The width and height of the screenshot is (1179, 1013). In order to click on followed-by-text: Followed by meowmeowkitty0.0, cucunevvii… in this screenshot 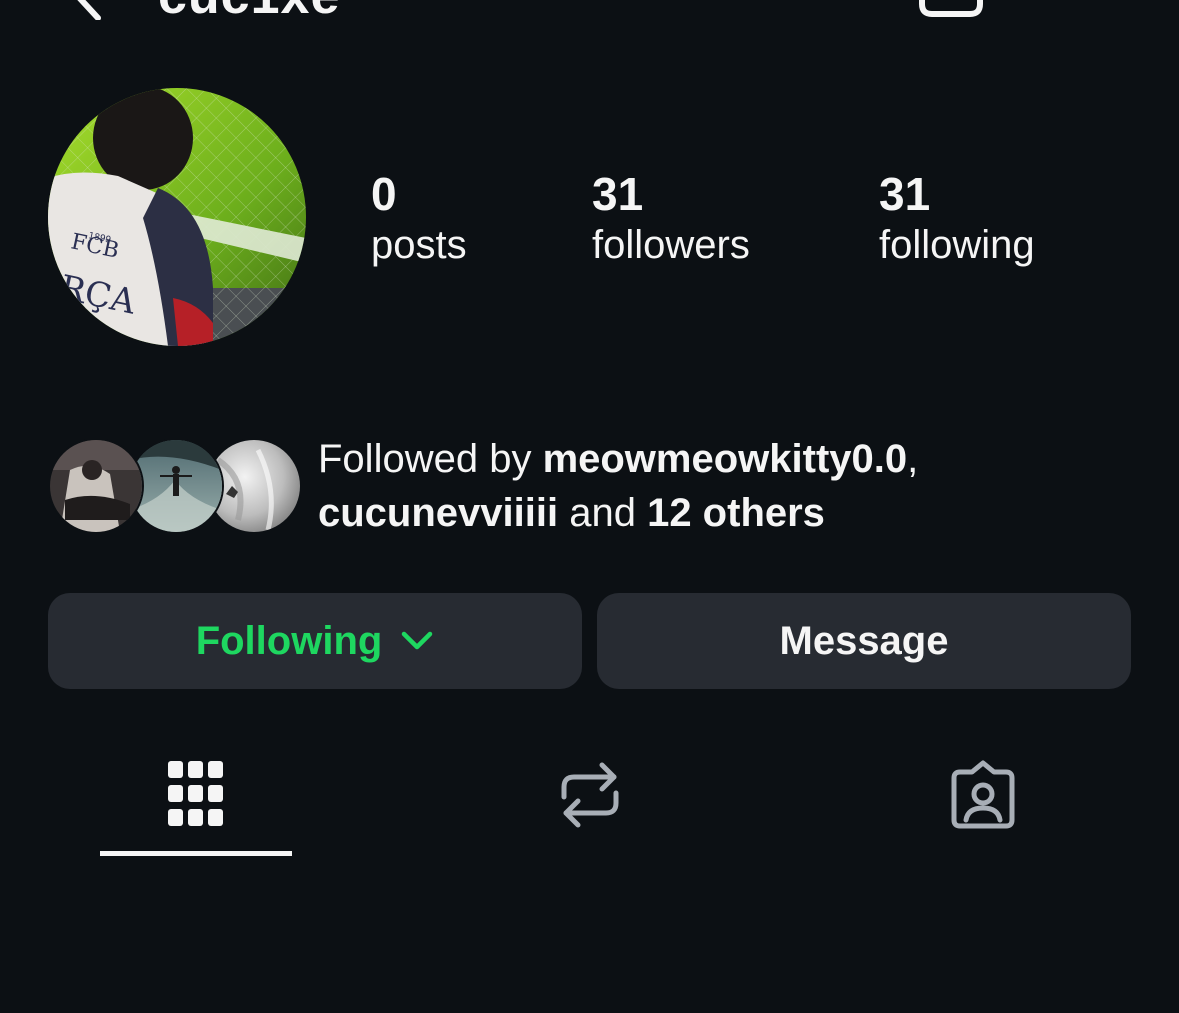, I will do `click(728, 486)`.